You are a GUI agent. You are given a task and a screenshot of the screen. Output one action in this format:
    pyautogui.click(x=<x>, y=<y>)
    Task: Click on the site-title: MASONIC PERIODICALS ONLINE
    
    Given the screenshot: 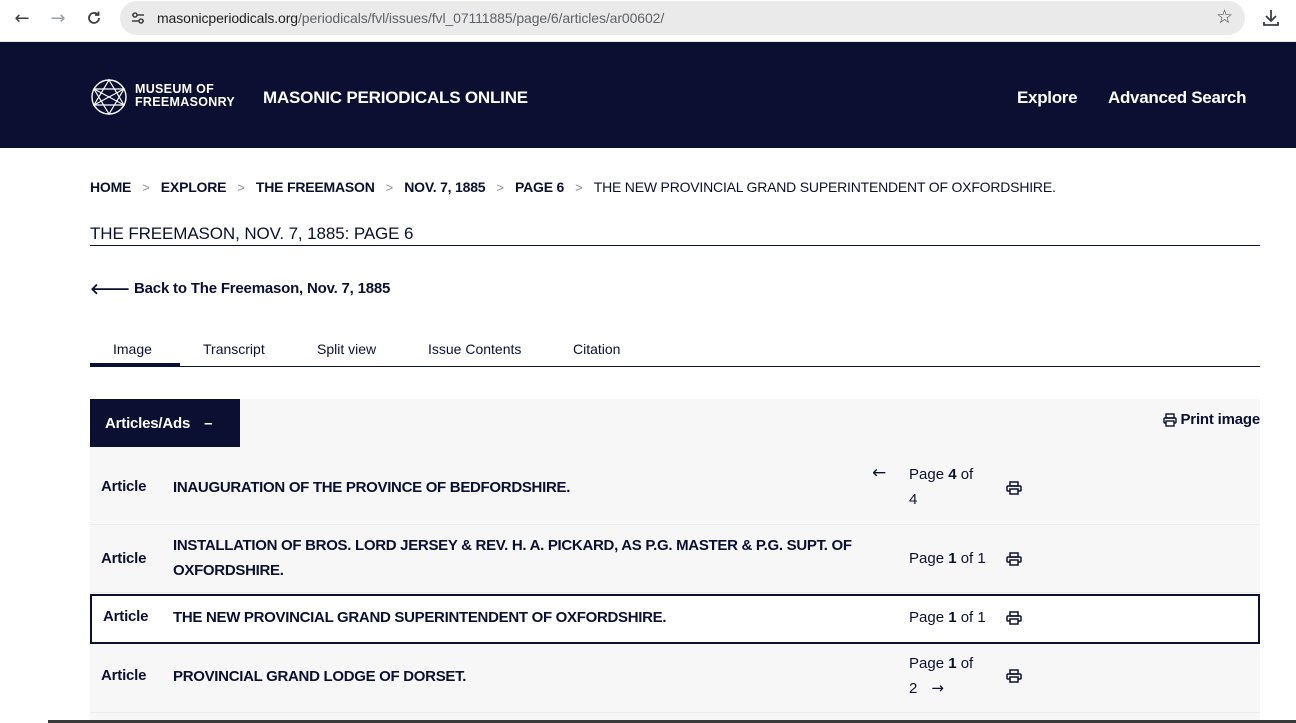 What is the action you would take?
    pyautogui.click(x=395, y=98)
    